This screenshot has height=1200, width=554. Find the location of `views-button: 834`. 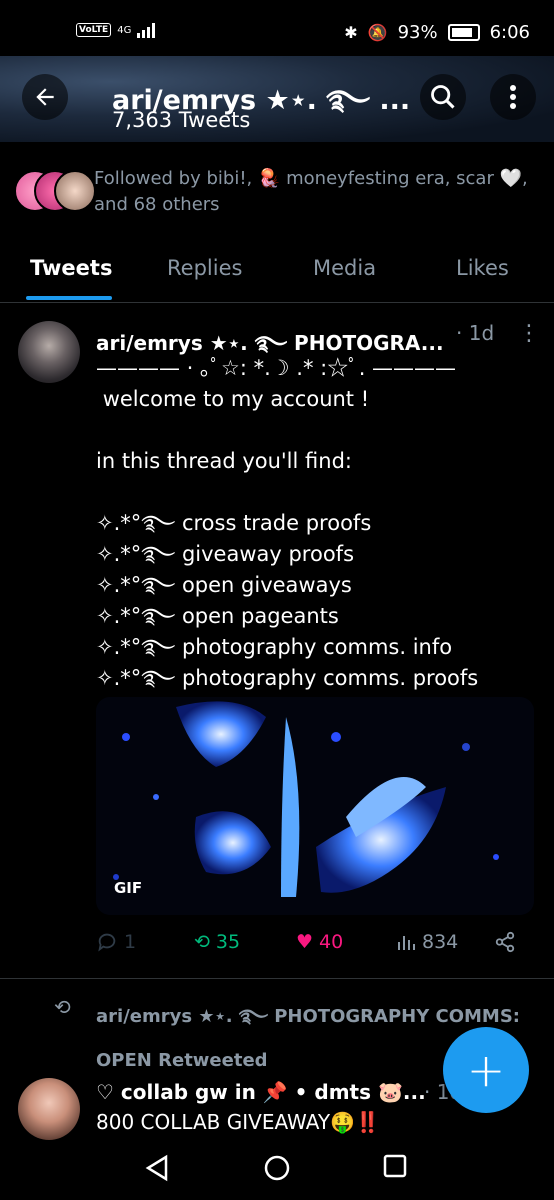

views-button: 834 is located at coordinates (427, 942).